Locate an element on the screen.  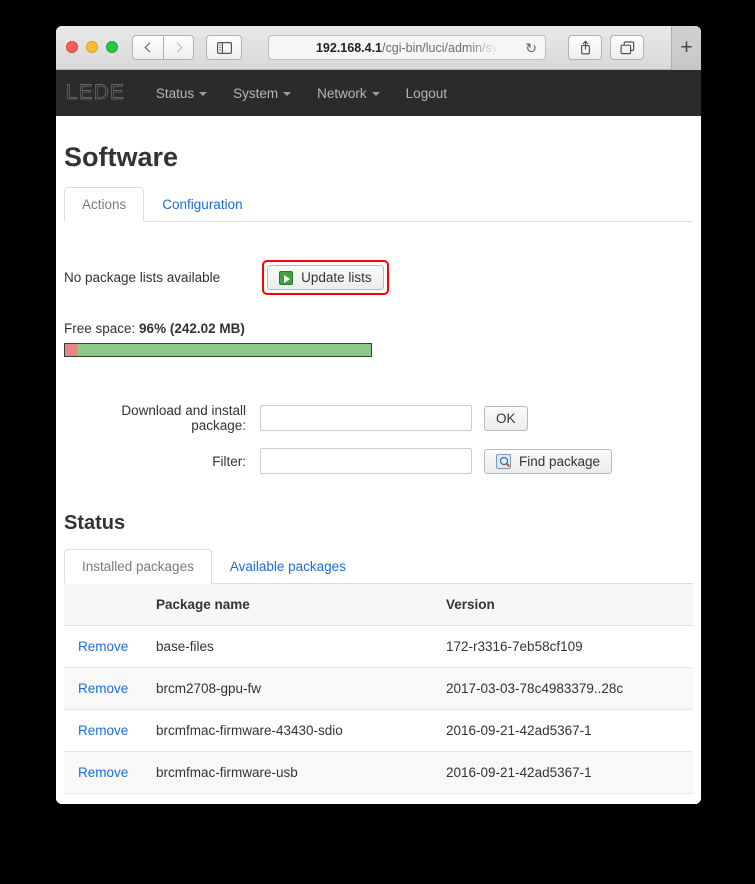
status-section-title: Status is located at coordinates (95, 523).